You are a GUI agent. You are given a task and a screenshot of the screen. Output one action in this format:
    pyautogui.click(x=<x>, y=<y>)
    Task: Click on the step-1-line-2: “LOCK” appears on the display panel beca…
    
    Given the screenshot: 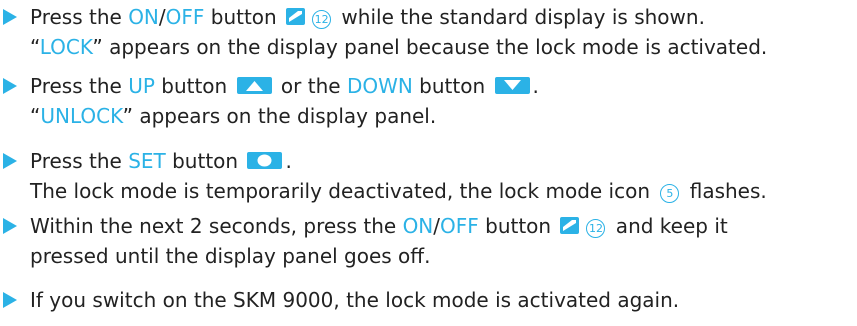 What is the action you would take?
    pyautogui.click(x=398, y=47)
    